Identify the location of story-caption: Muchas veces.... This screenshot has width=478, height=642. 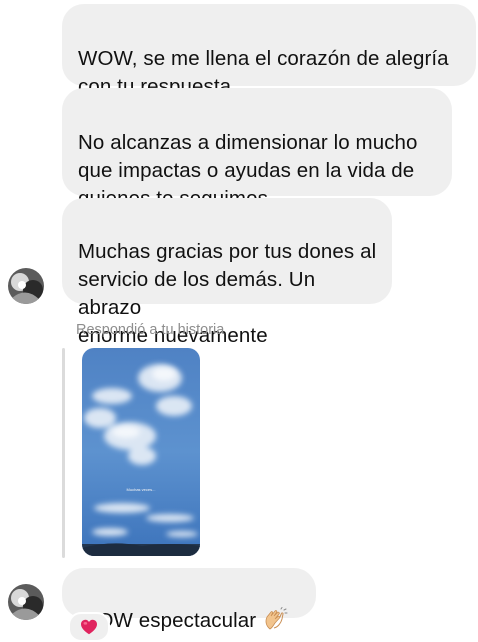
(141, 489).